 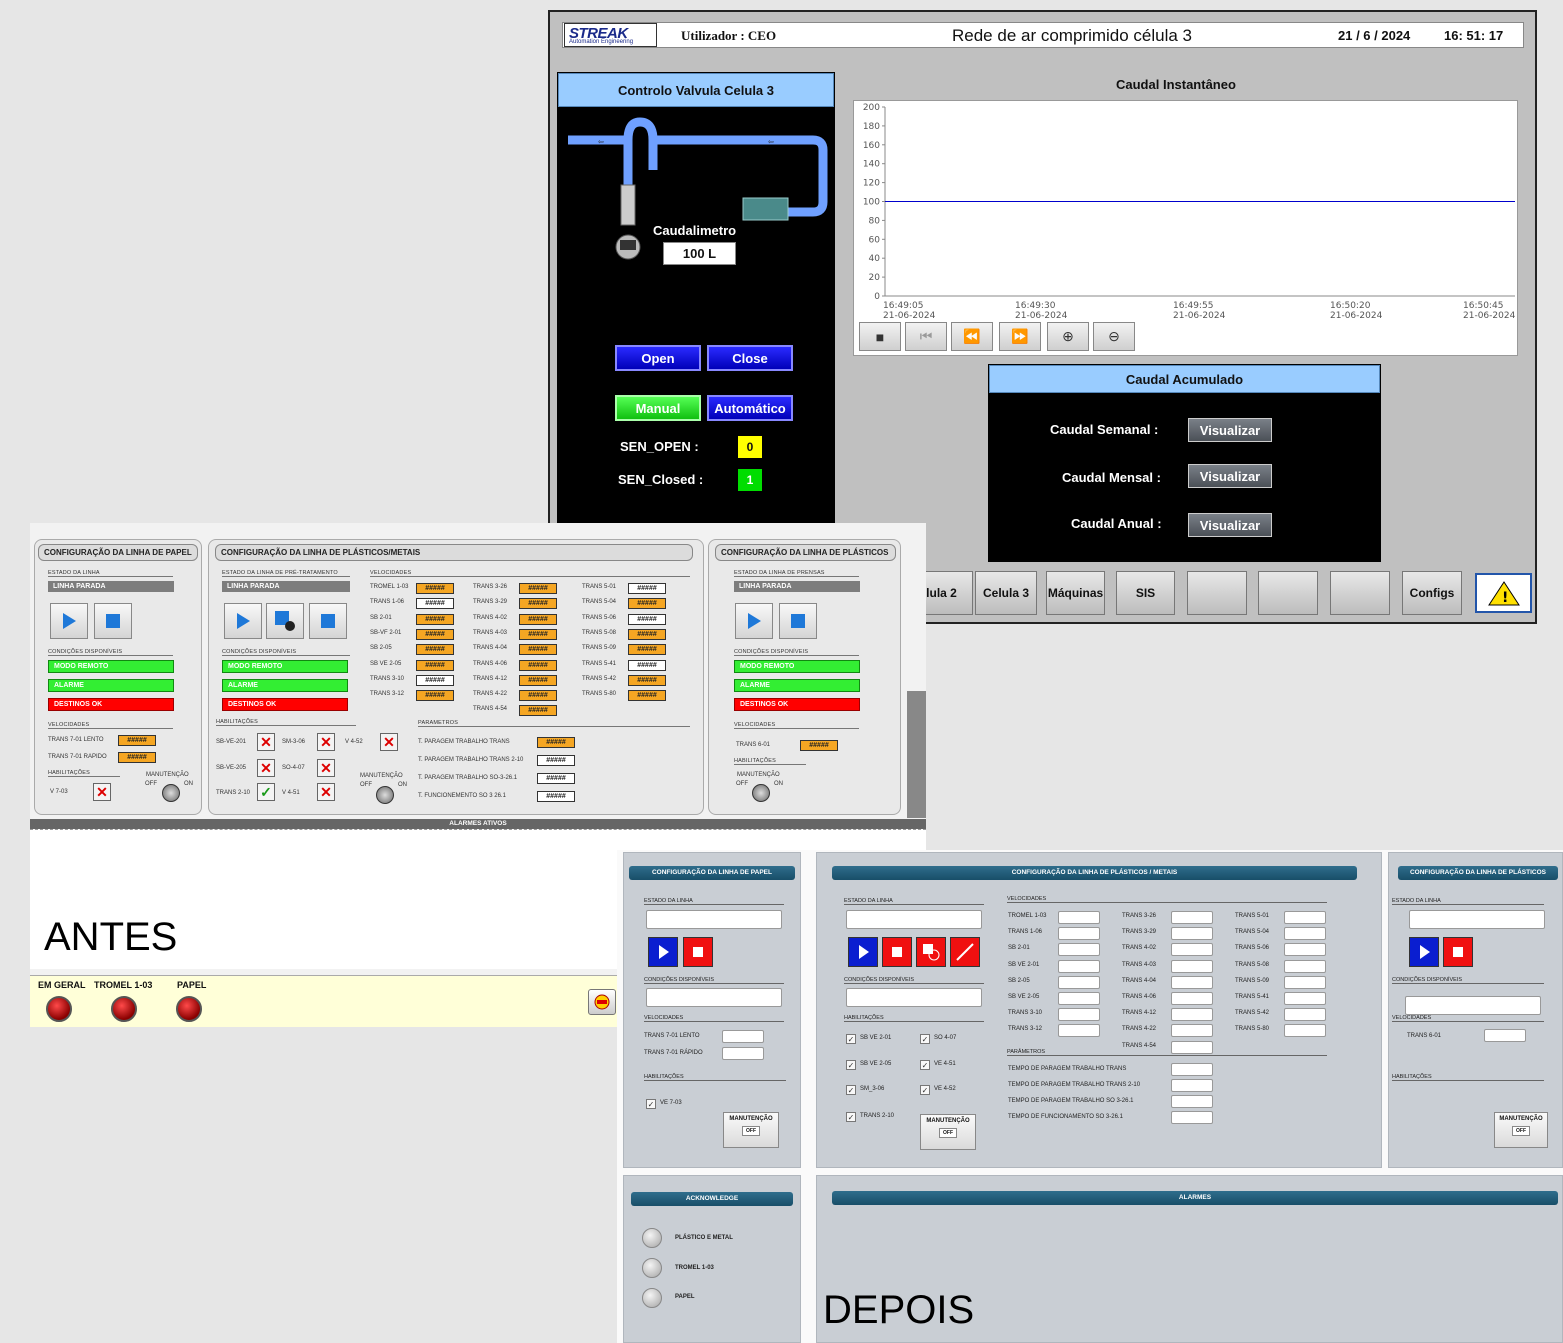 I want to click on antes-plast-h0-checkbox: ✕, so click(x=266, y=742).